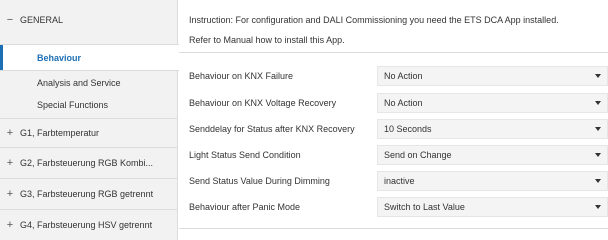  Describe the element at coordinates (424, 207) in the screenshot. I see `dropdown-value: Switch to Last Value` at that location.